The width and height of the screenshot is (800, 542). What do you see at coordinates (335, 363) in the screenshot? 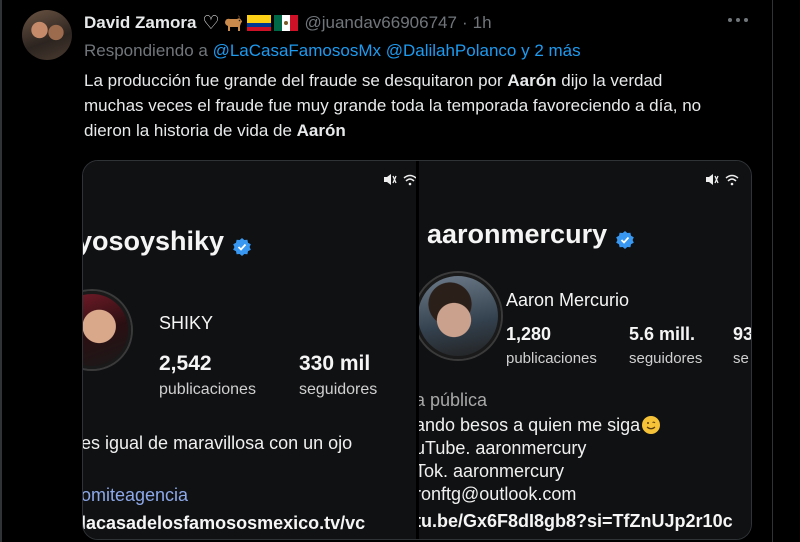
I see `followers-count: 330 mil` at bounding box center [335, 363].